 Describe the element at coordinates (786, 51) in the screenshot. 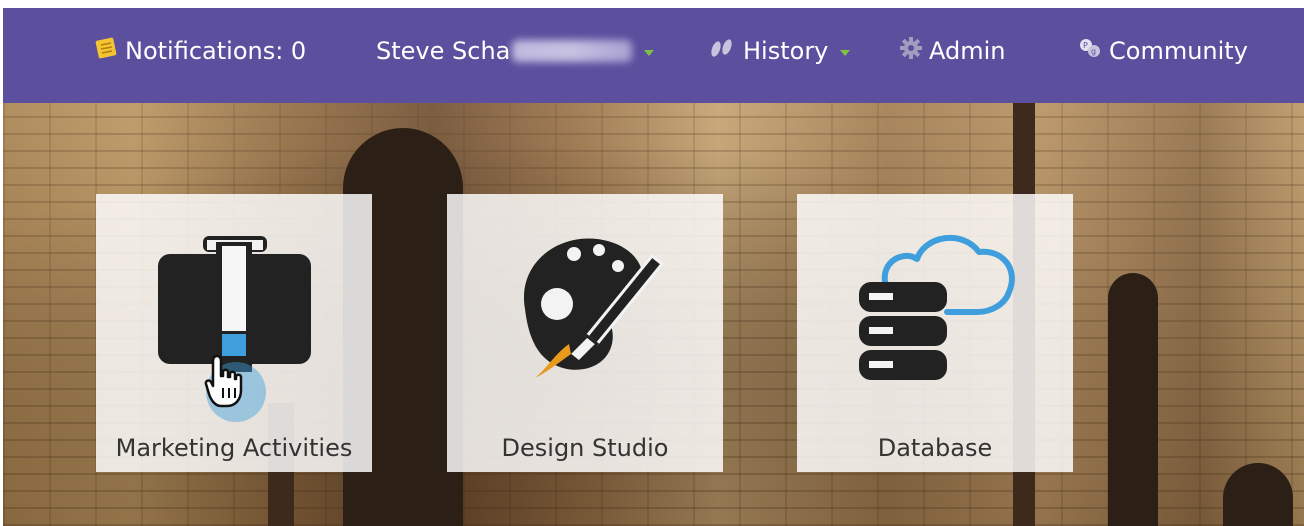

I see `history-label: History` at that location.